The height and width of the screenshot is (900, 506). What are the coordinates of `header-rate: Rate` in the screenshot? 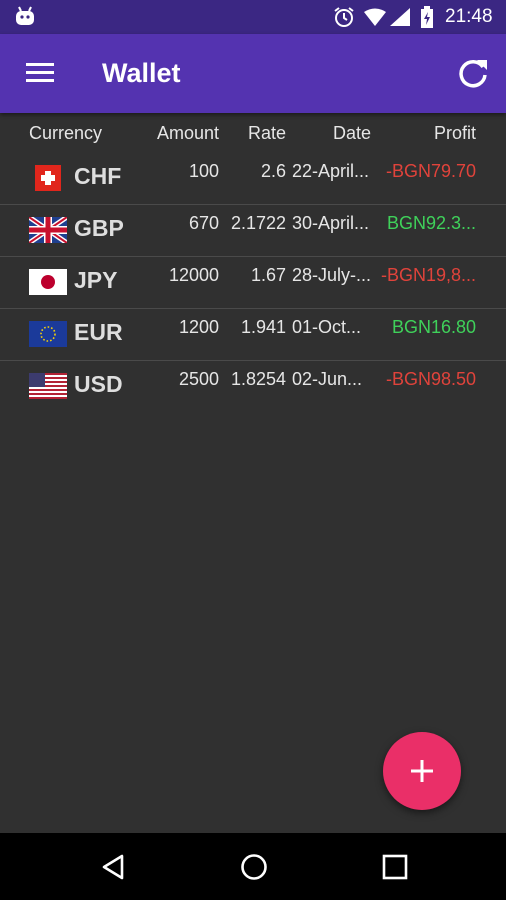 It's located at (266, 133).